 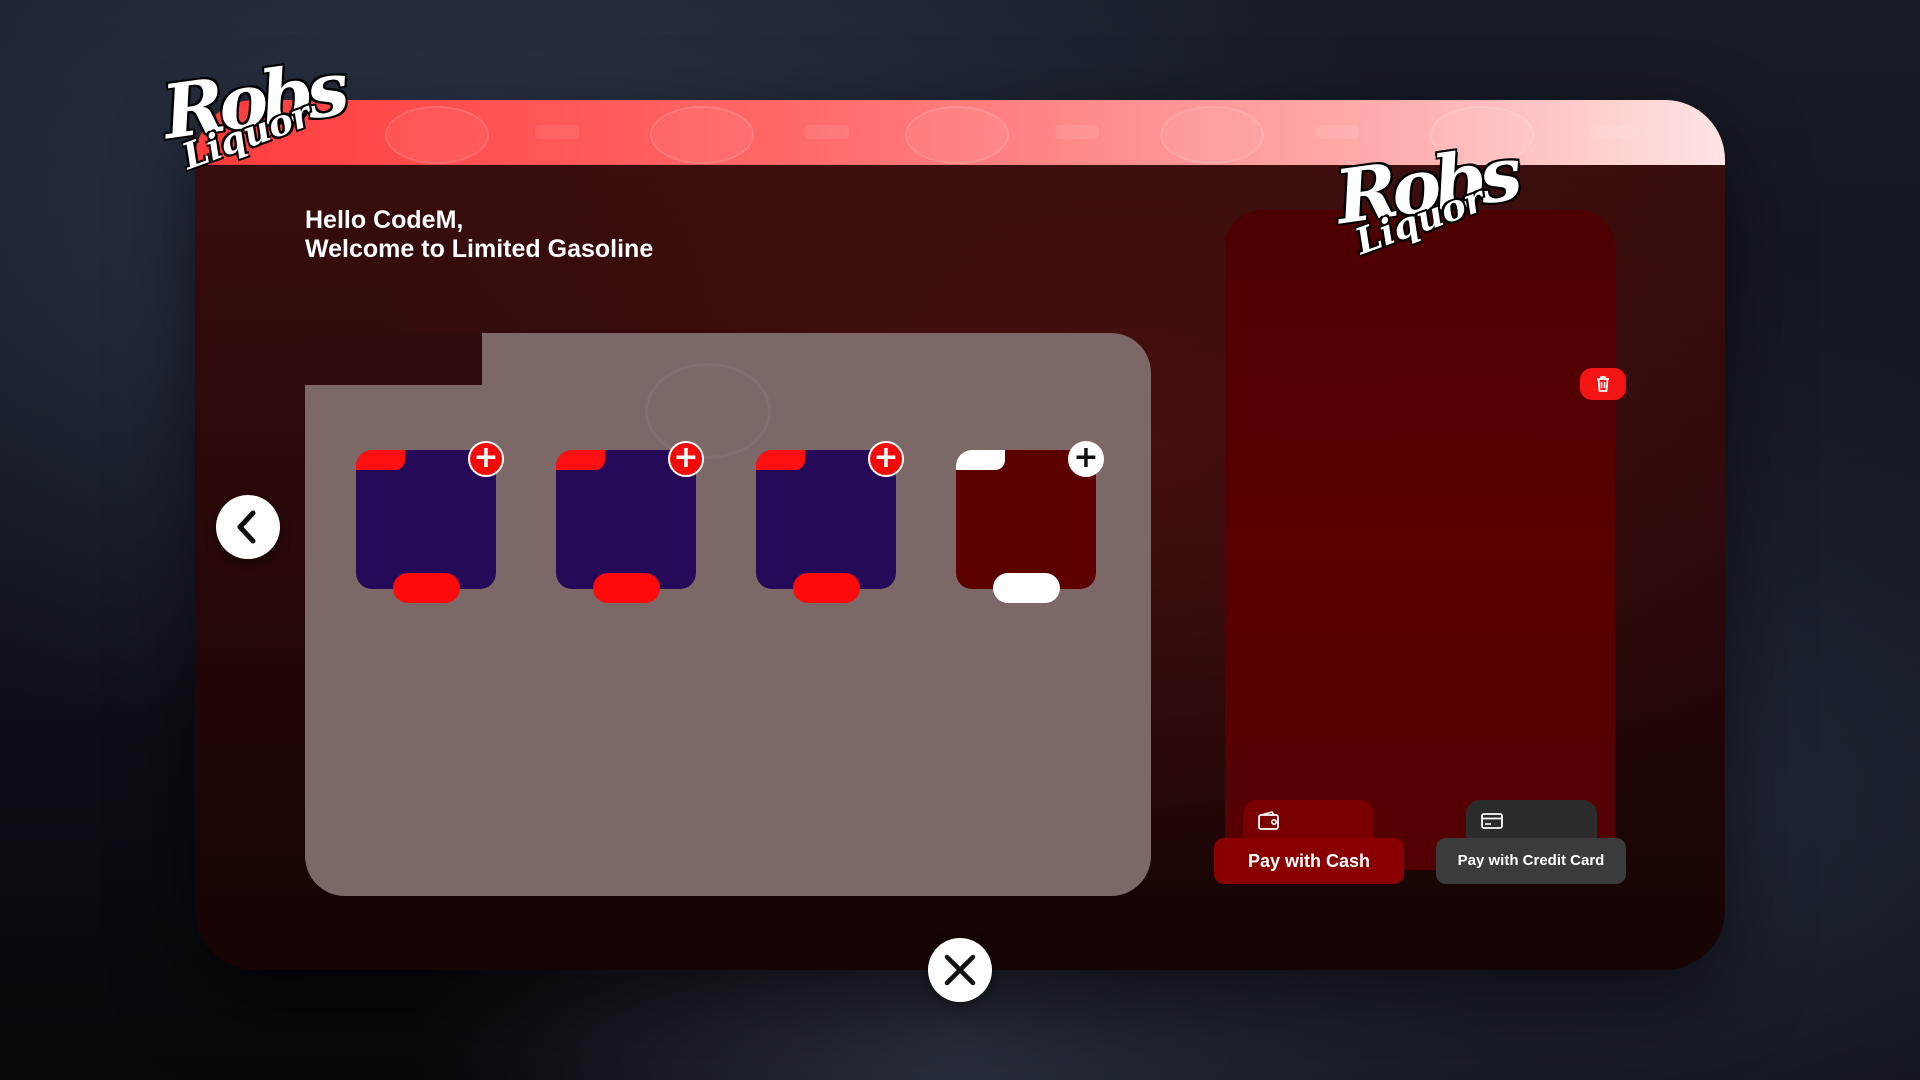 I want to click on greeting: Hello CodeM, Welcome to Limited Gasoline, so click(x=479, y=235).